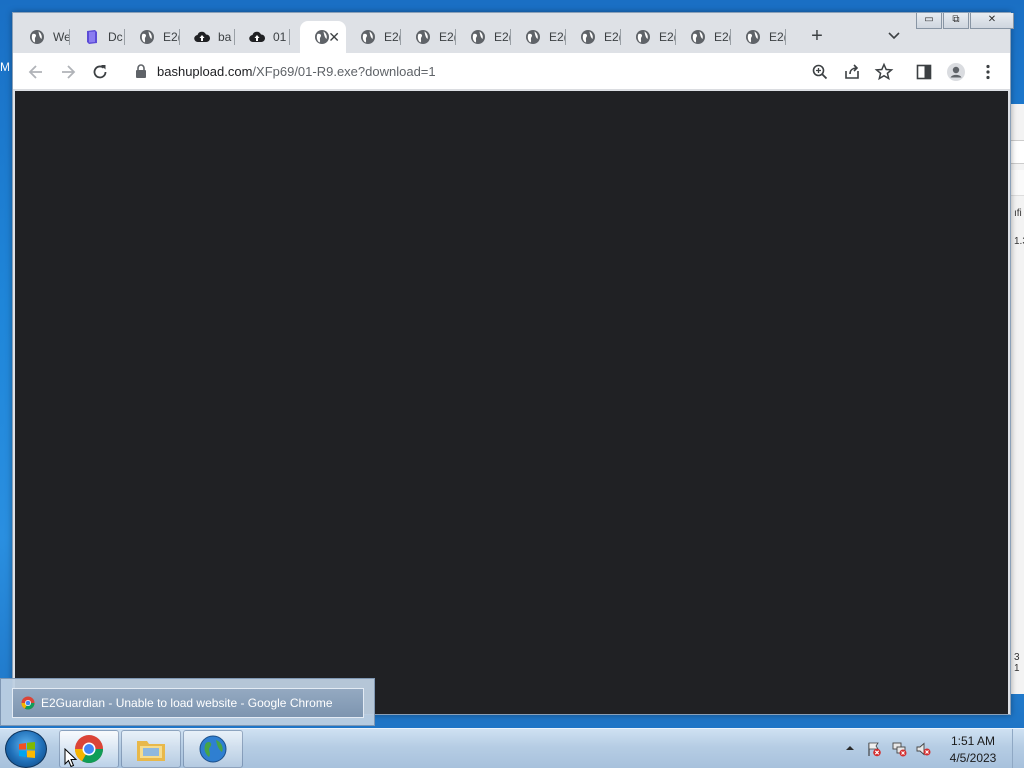 The image size is (1024, 768). I want to click on chrome-icon, so click(89, 749).